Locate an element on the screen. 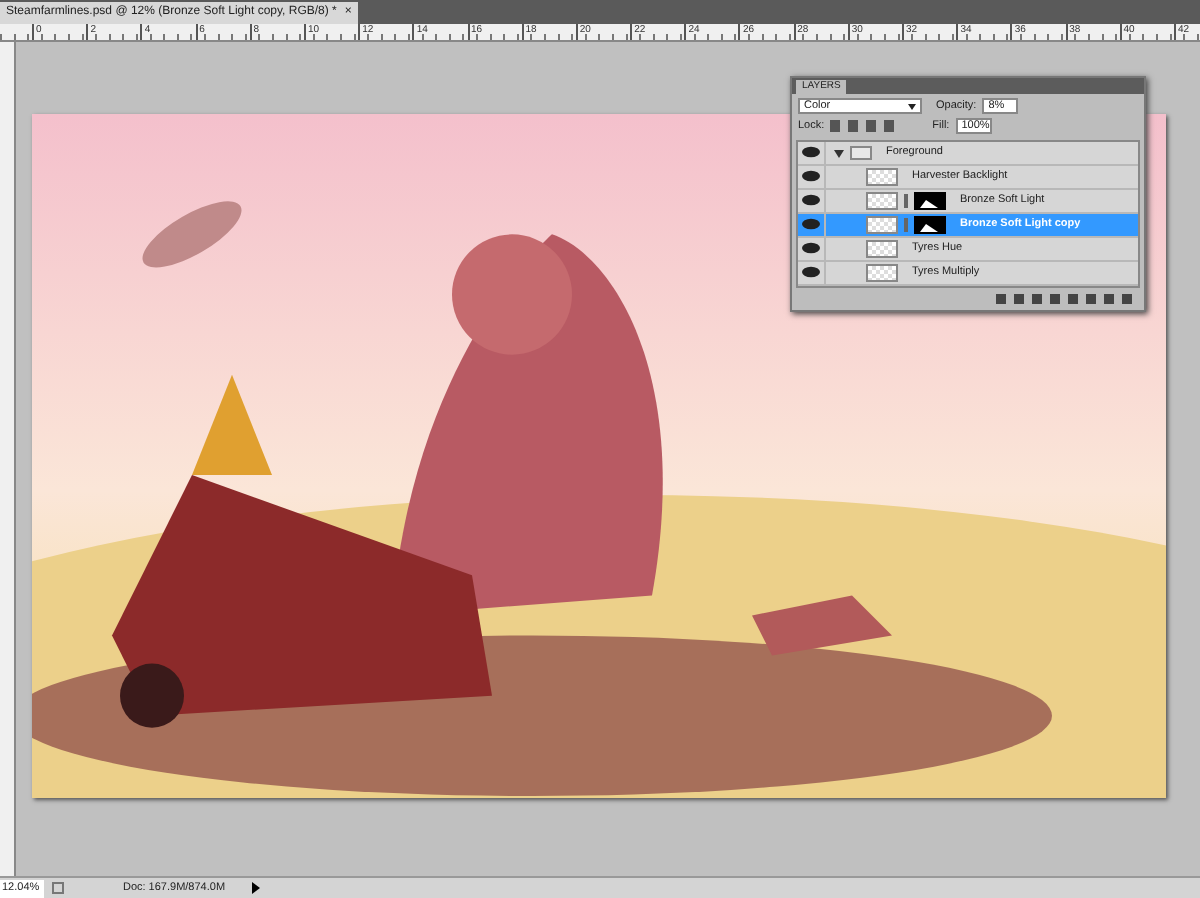 Image resolution: width=1200 pixels, height=898 pixels. expand-arrow-icon is located at coordinates (839, 152).